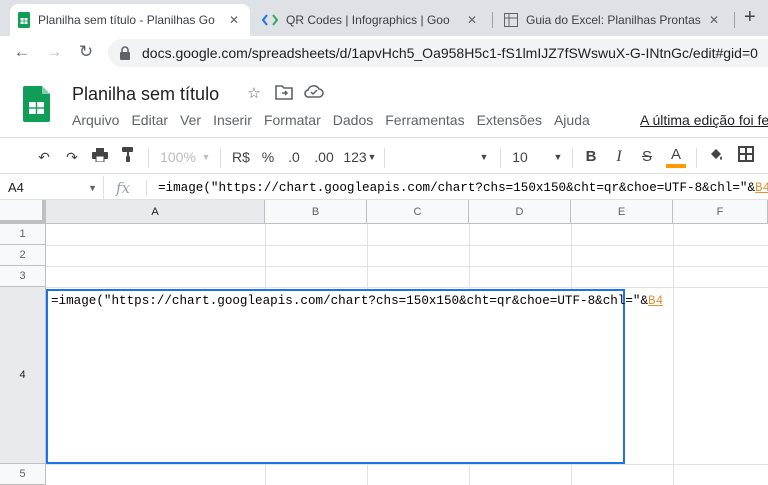 Image resolution: width=768 pixels, height=485 pixels. I want to click on title-icons: ☆, so click(284, 94).